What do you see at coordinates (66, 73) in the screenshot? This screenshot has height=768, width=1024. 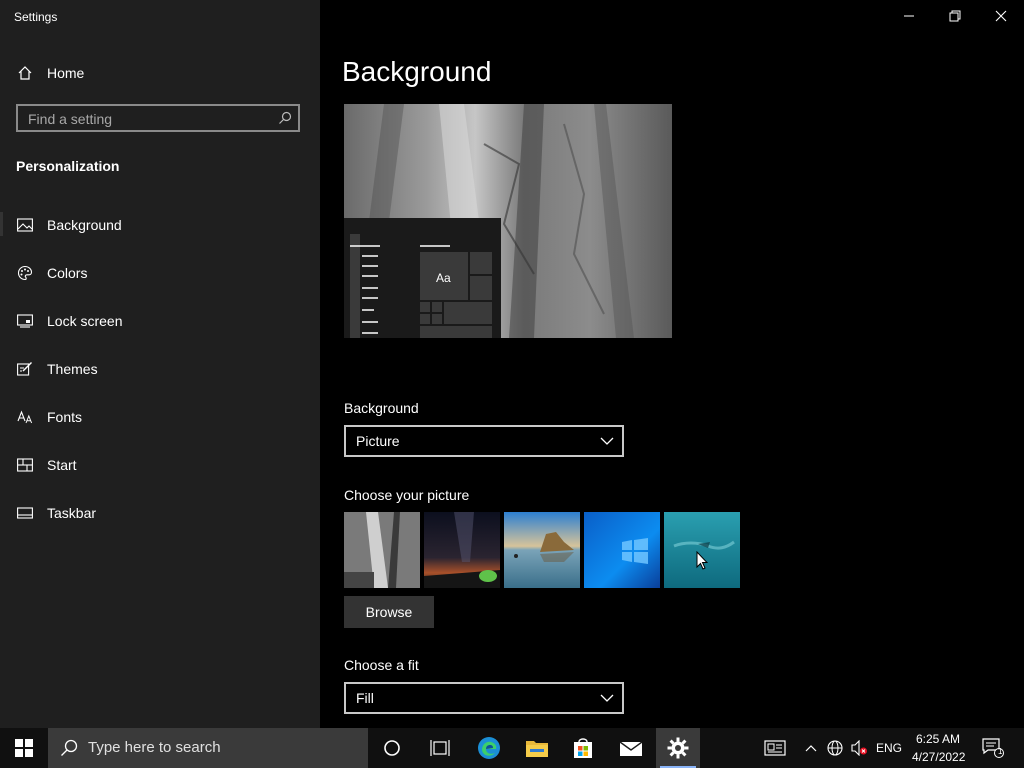 I see `nav-home-label: Home` at bounding box center [66, 73].